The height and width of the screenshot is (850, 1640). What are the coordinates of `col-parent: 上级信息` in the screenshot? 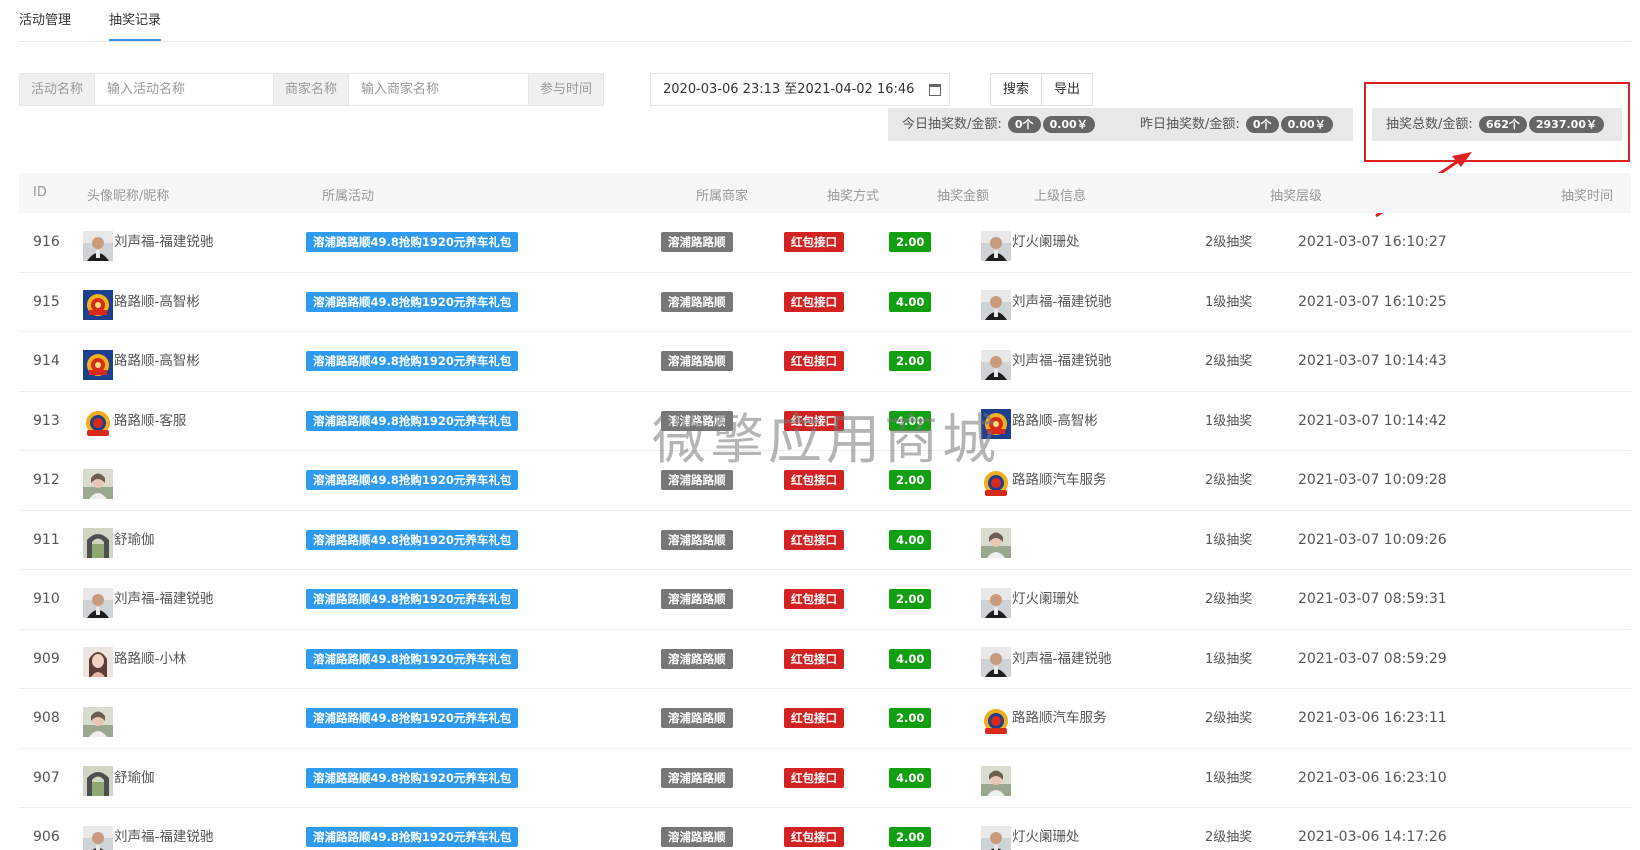 It's located at (1060, 196).